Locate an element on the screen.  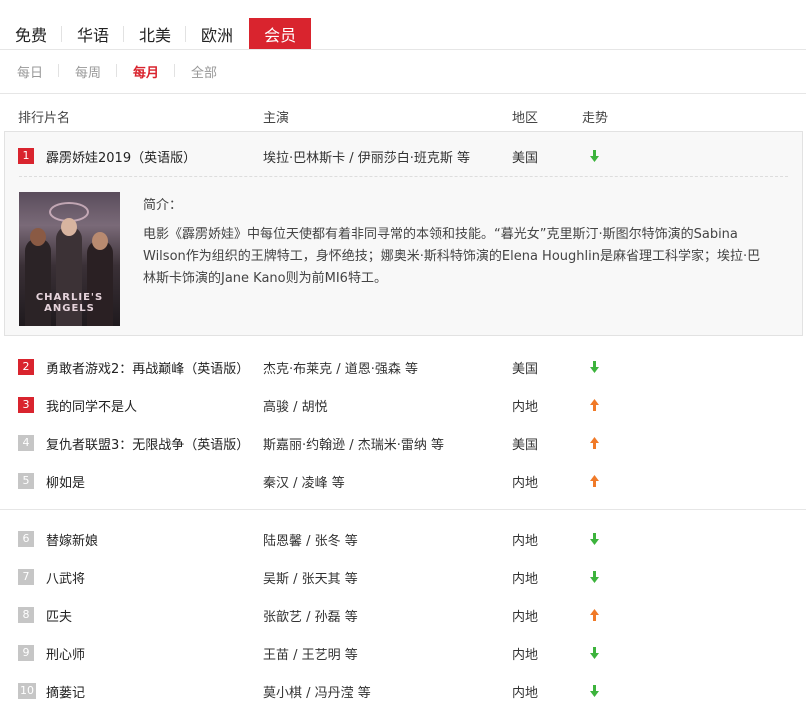
tab-member: 会员 is located at coordinates (280, 34).